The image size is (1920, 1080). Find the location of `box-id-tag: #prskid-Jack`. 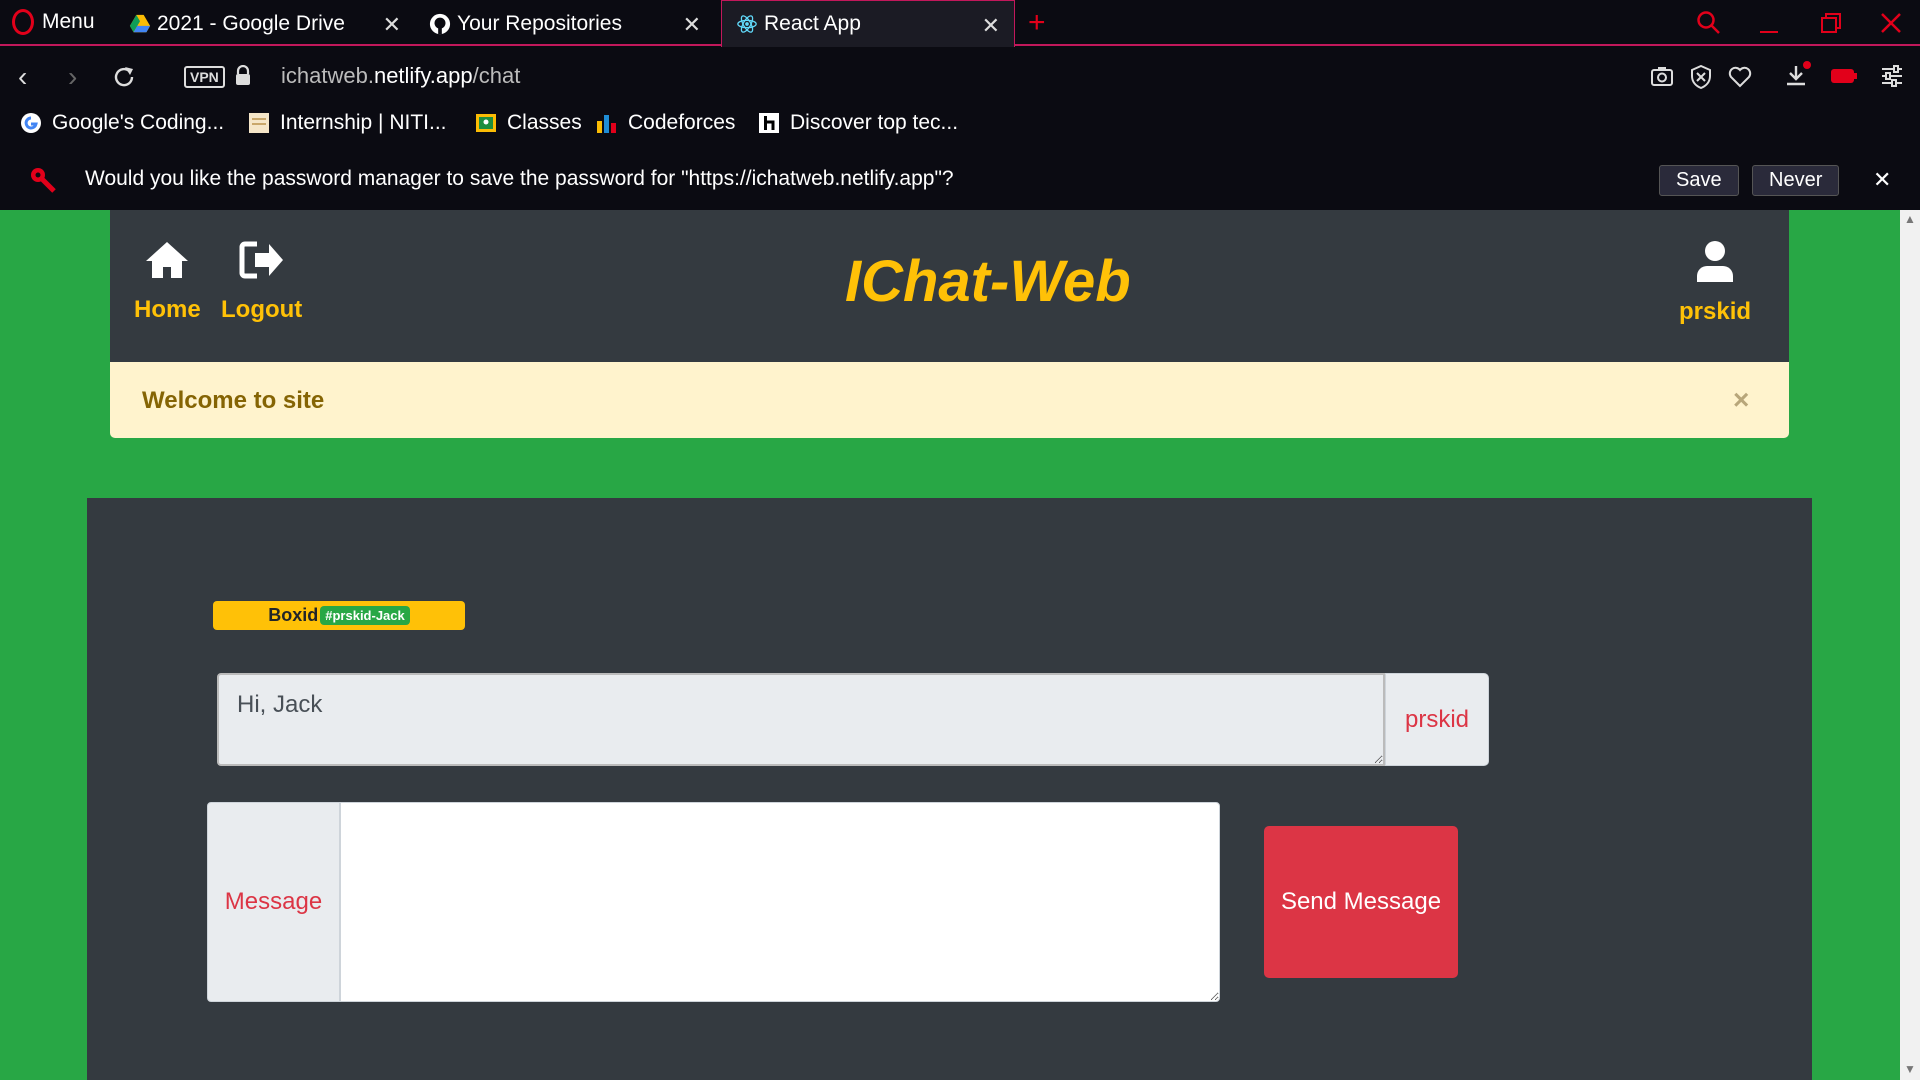

box-id-tag: #prskid-Jack is located at coordinates (365, 615).